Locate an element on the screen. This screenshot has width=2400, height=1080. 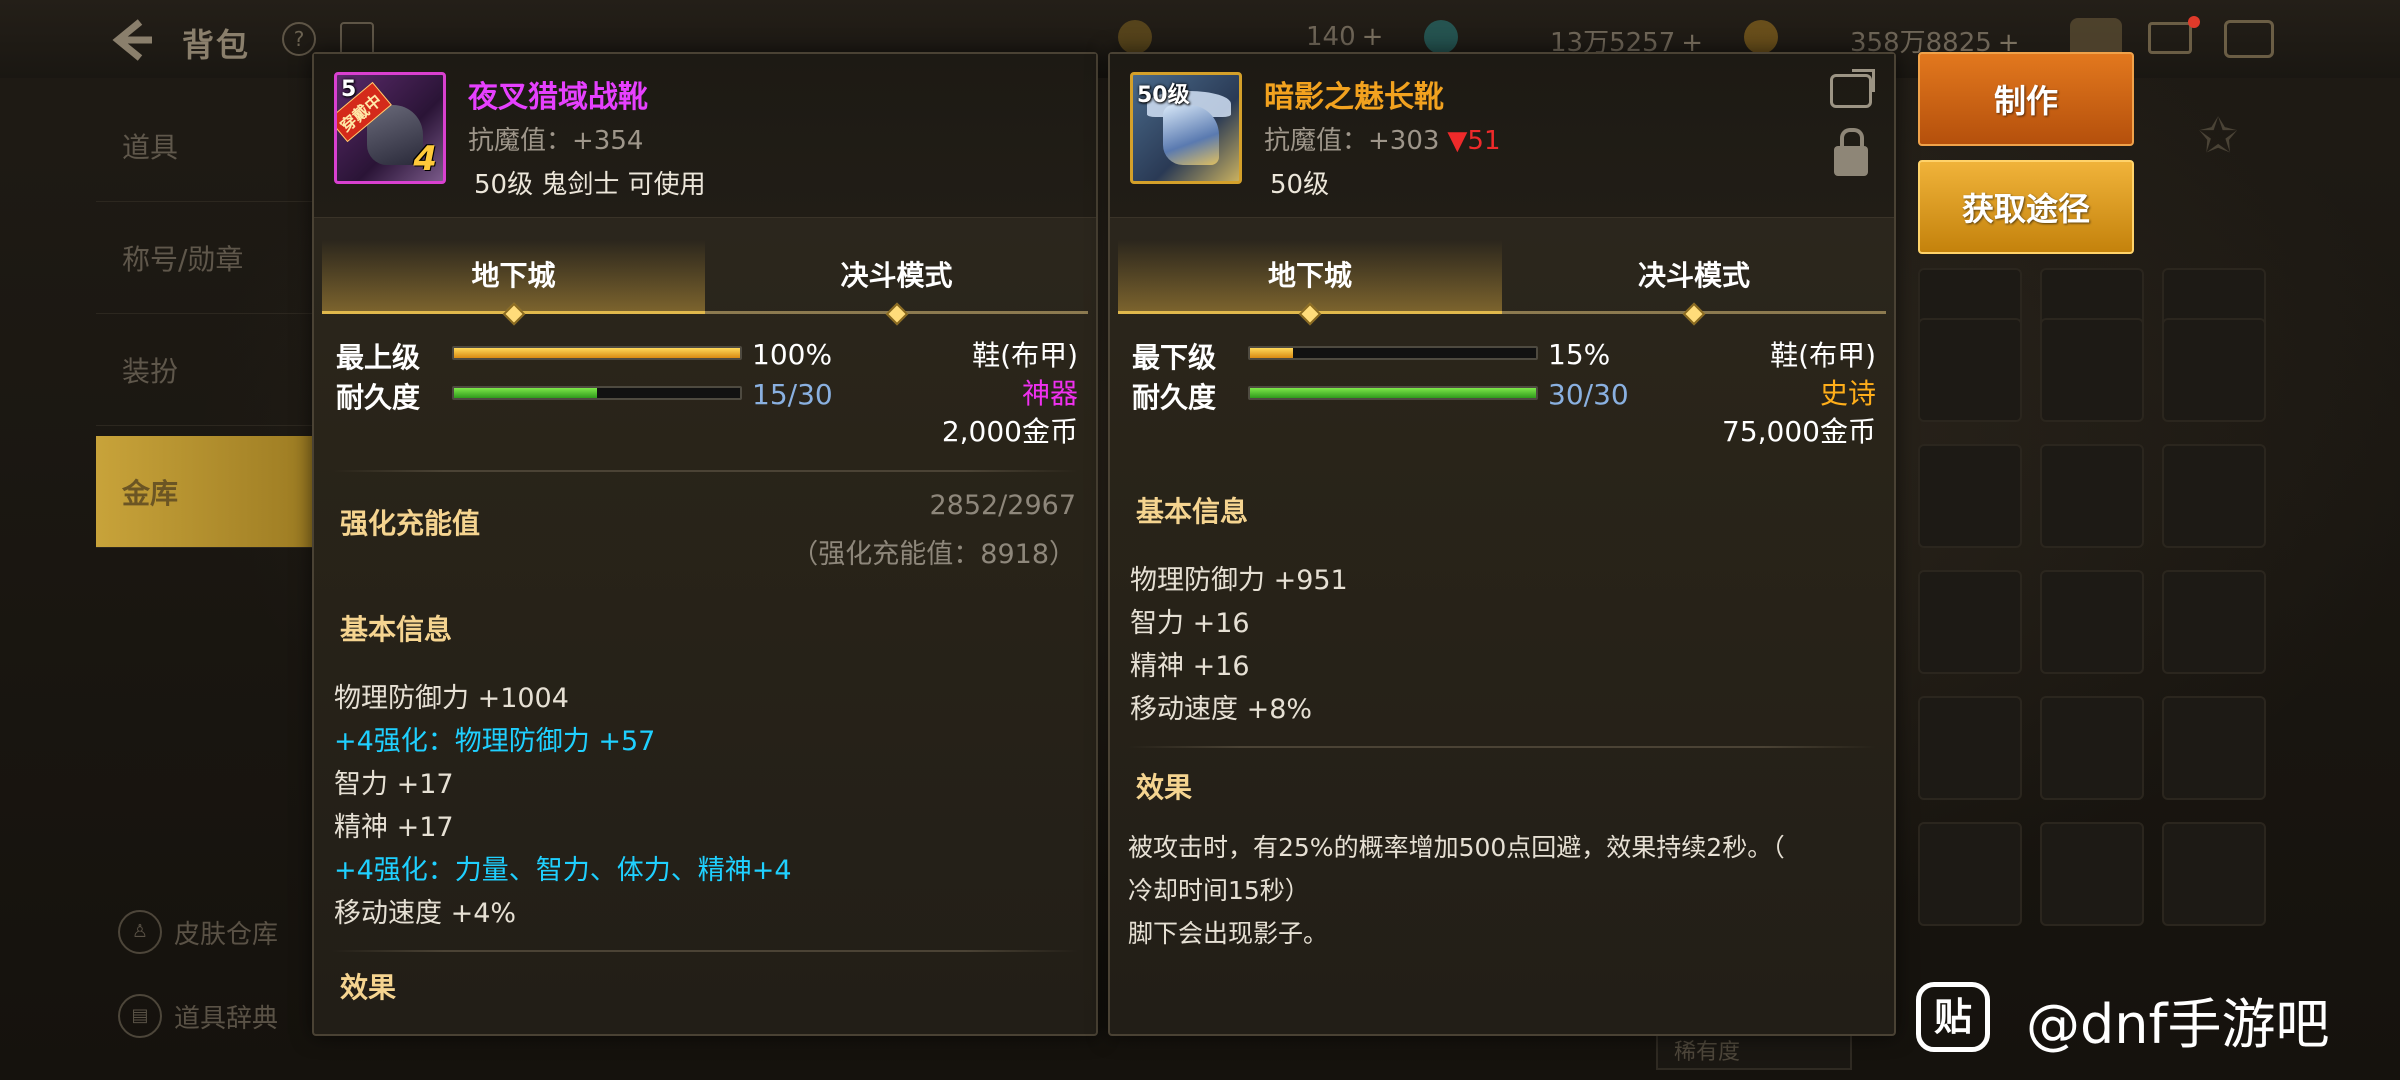
back-arrow-icon is located at coordinates (132, 40).